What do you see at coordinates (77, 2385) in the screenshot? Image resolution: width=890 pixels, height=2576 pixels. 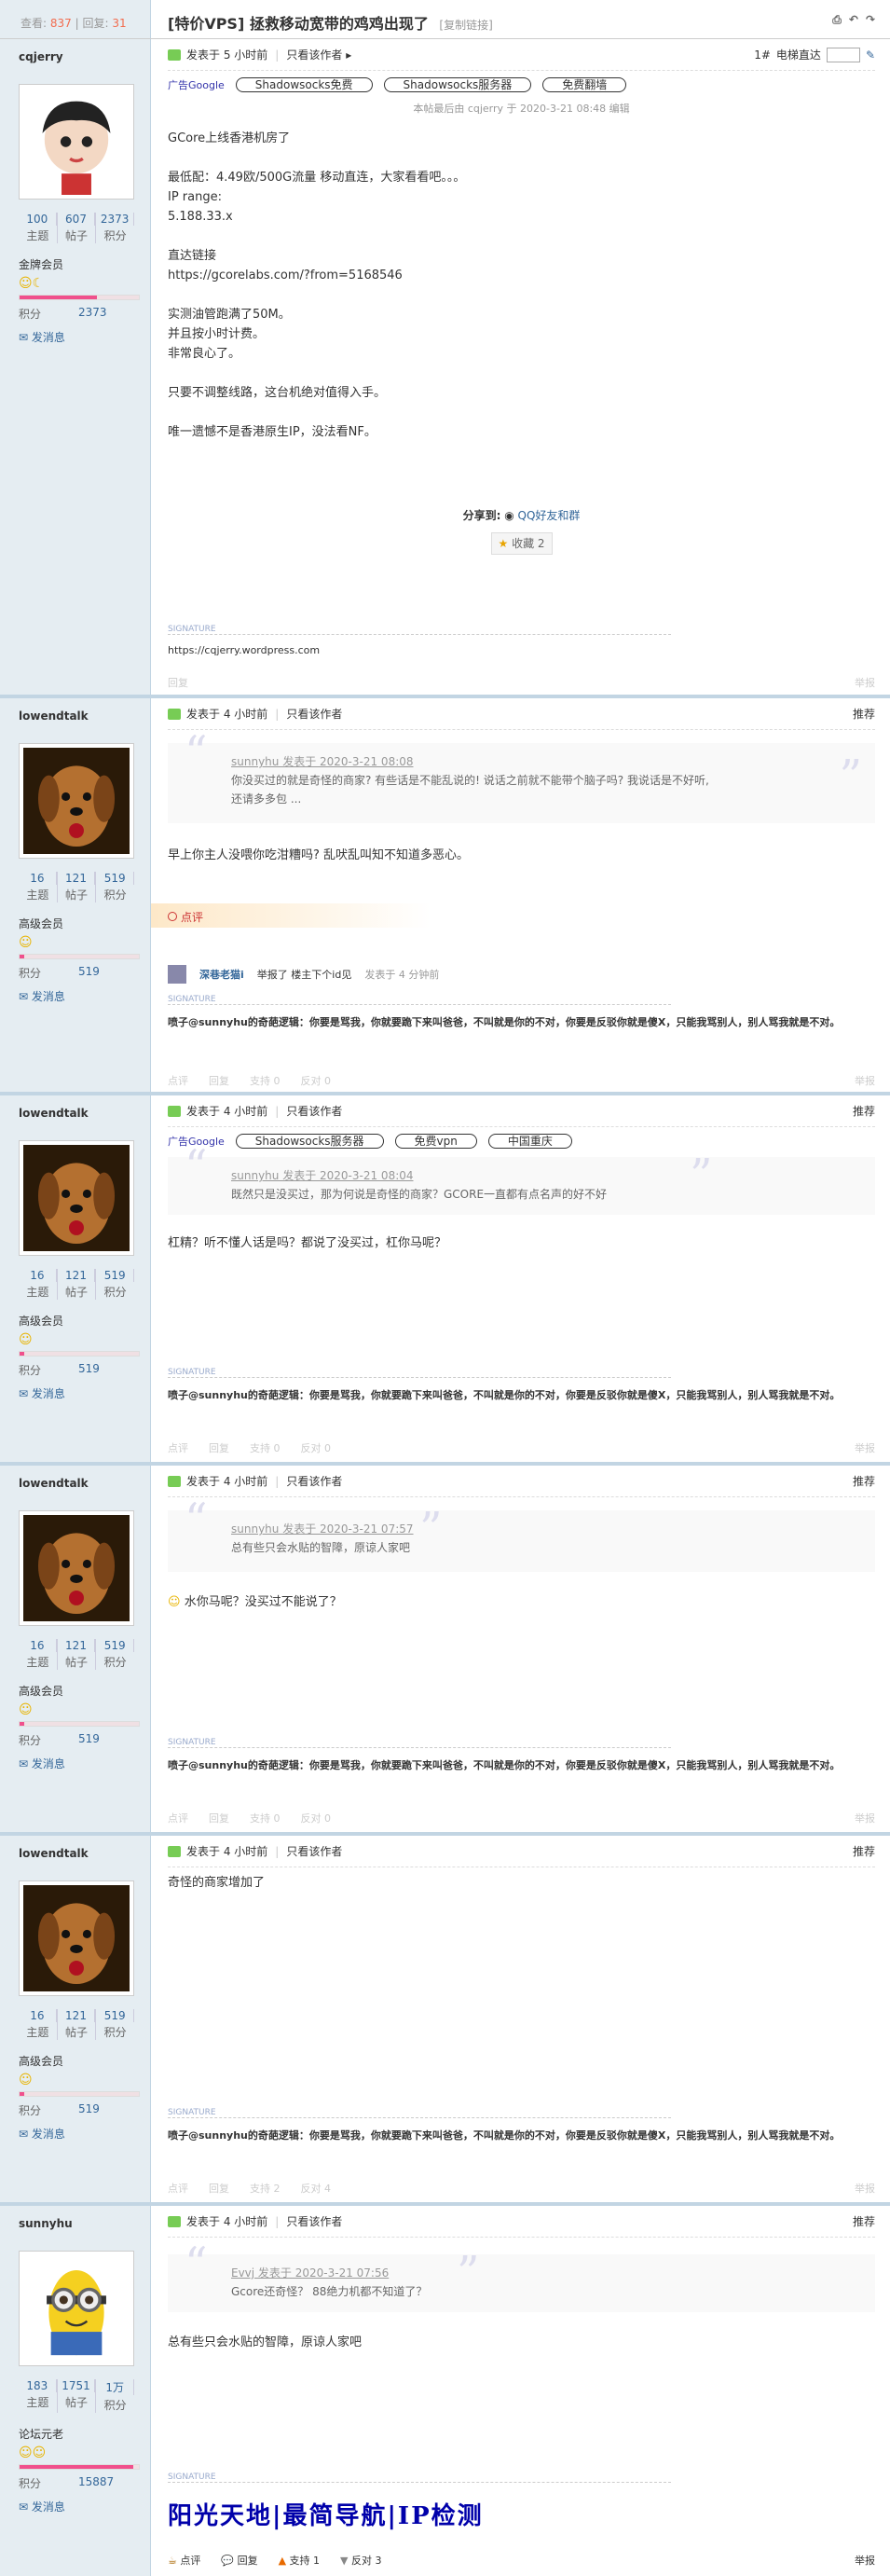 I see `posts-count: 1751` at bounding box center [77, 2385].